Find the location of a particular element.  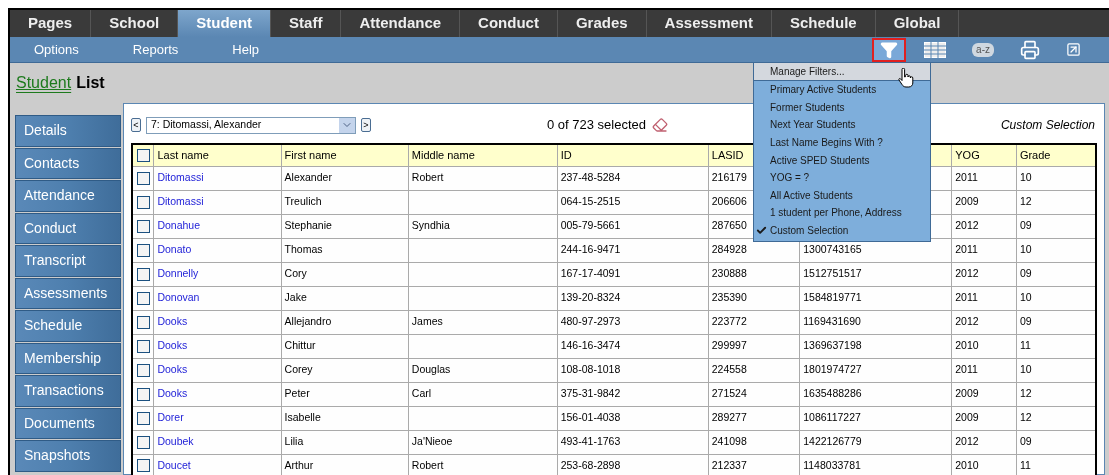

table-cell: Robert is located at coordinates (427, 177).